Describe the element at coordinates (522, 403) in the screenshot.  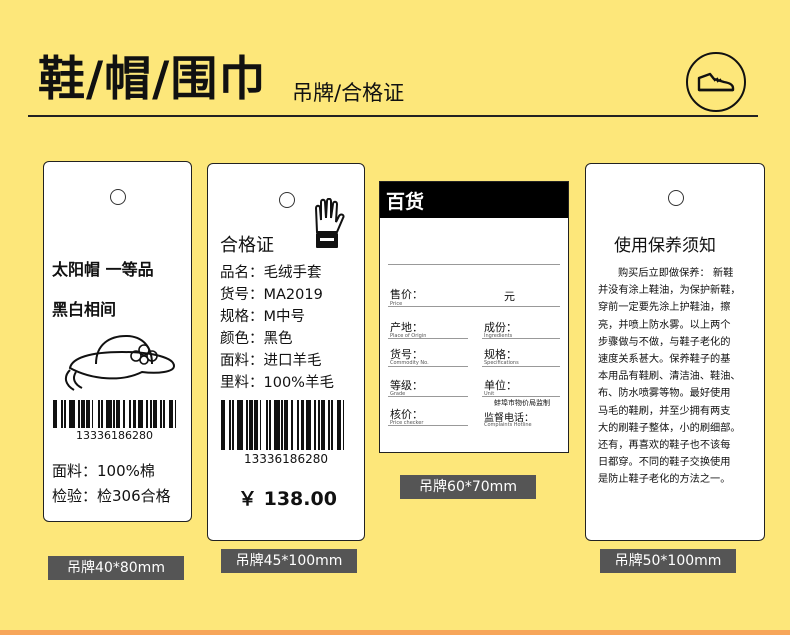
I see `bureau-text: 蚌埠市物价局监制` at that location.